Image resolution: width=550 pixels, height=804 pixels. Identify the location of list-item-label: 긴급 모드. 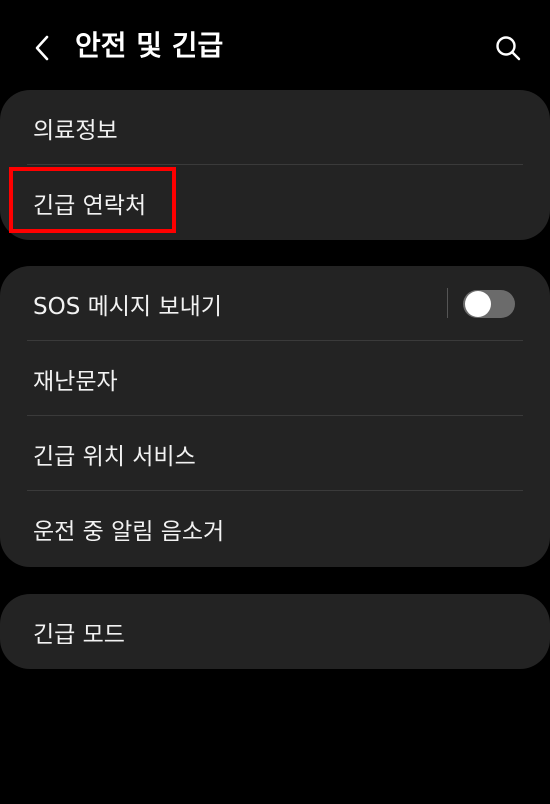
(79, 634).